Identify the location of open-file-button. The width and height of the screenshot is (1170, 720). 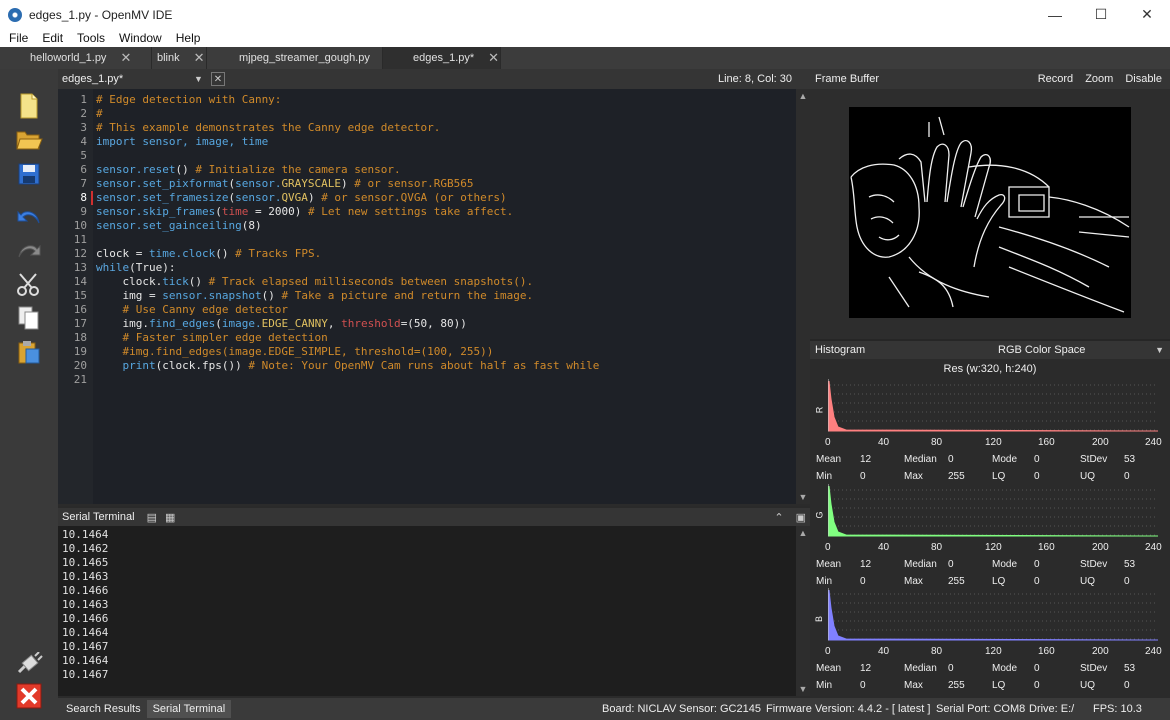
(29, 140).